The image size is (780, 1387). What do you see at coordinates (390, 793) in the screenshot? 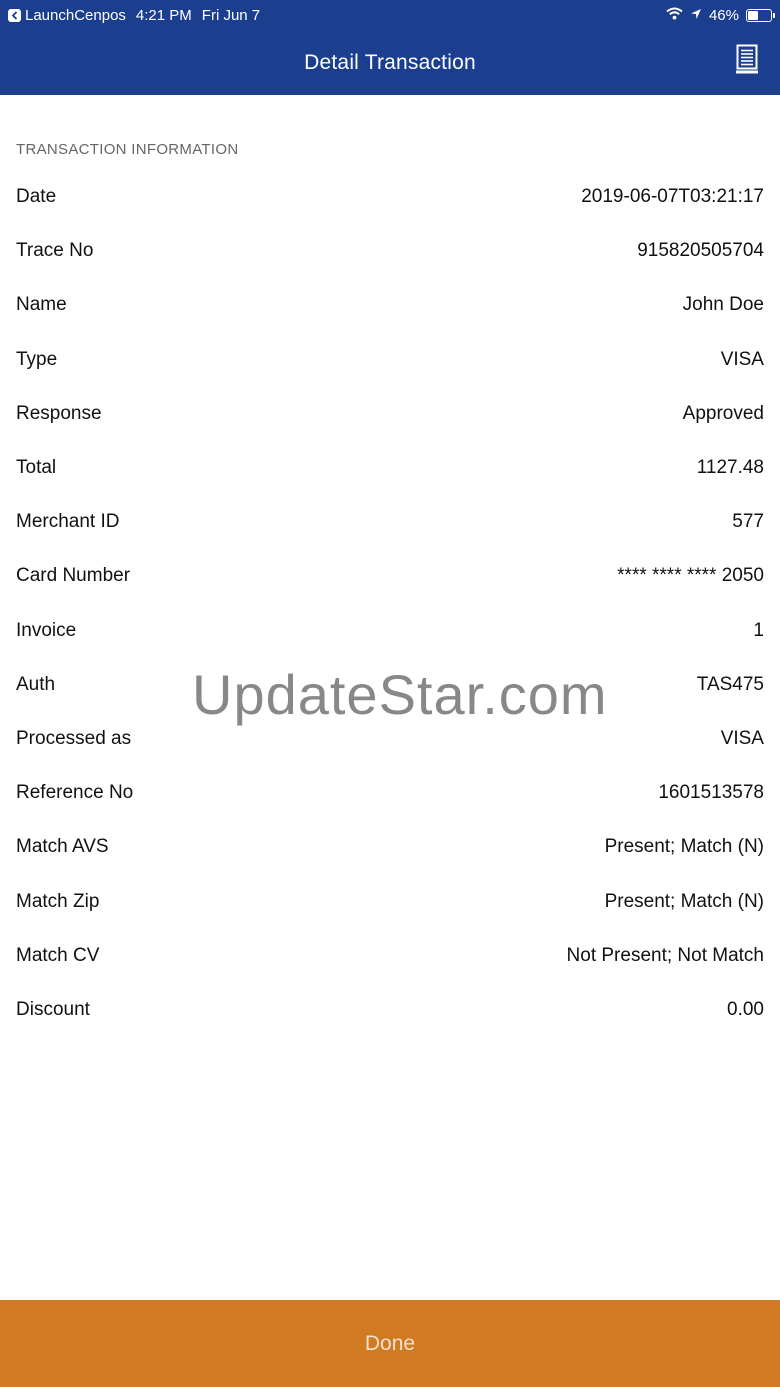
I see `row-reference-no: Reference No 1601513578` at bounding box center [390, 793].